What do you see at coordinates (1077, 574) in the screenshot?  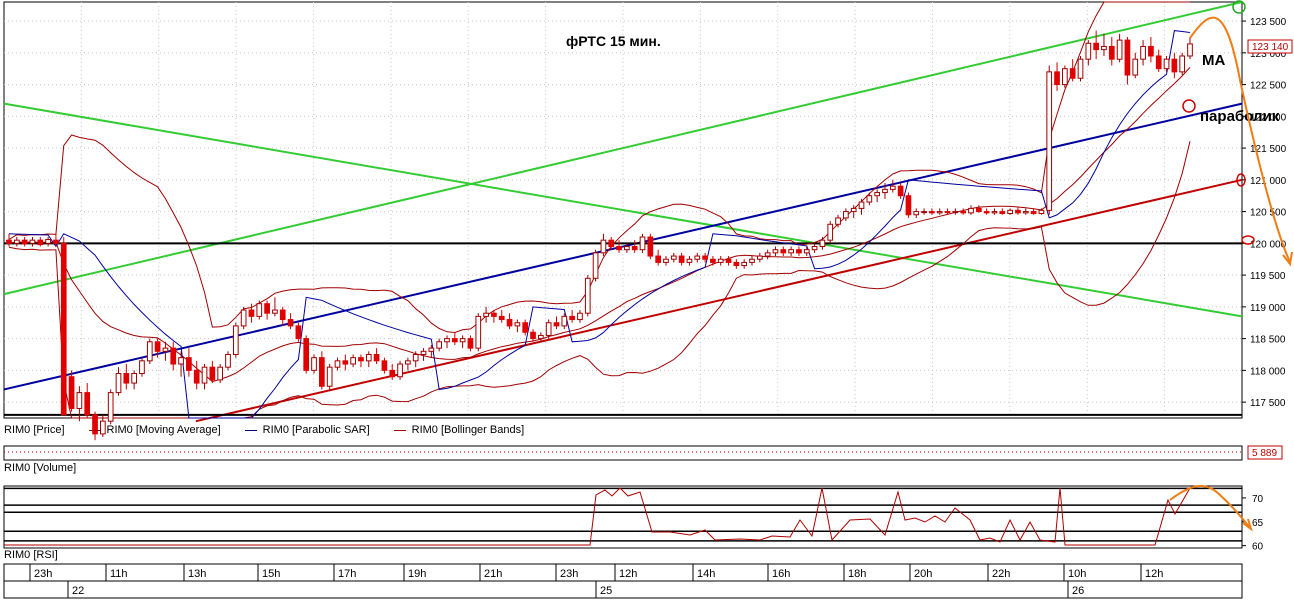 I see `hour-label: 10h` at bounding box center [1077, 574].